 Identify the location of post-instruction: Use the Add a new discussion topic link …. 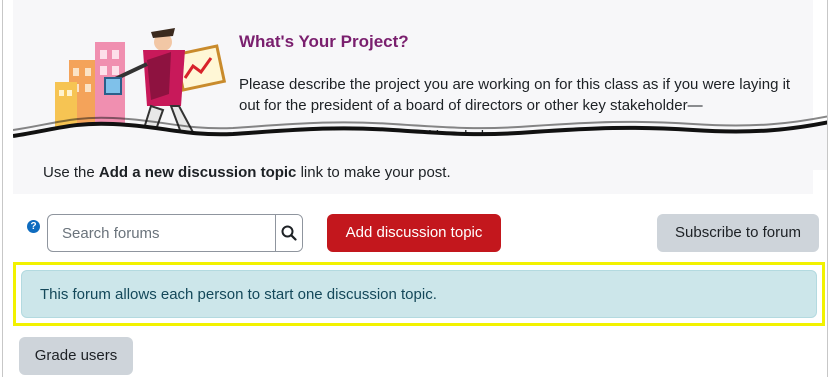
(247, 172).